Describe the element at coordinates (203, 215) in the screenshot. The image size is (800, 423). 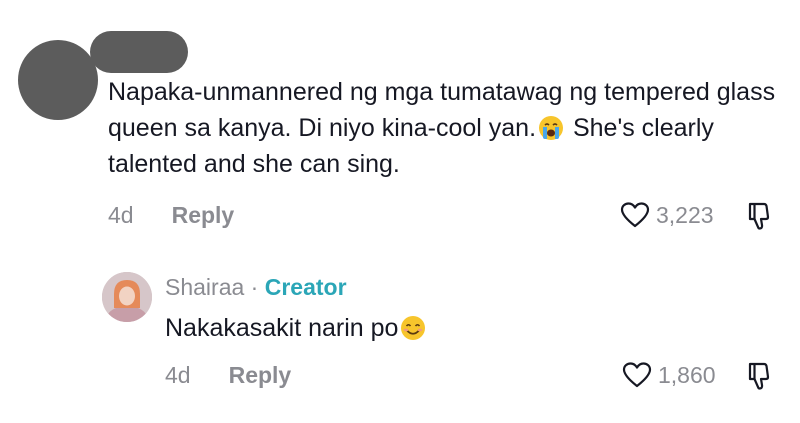
I see `comment-reply-button: Reply` at that location.